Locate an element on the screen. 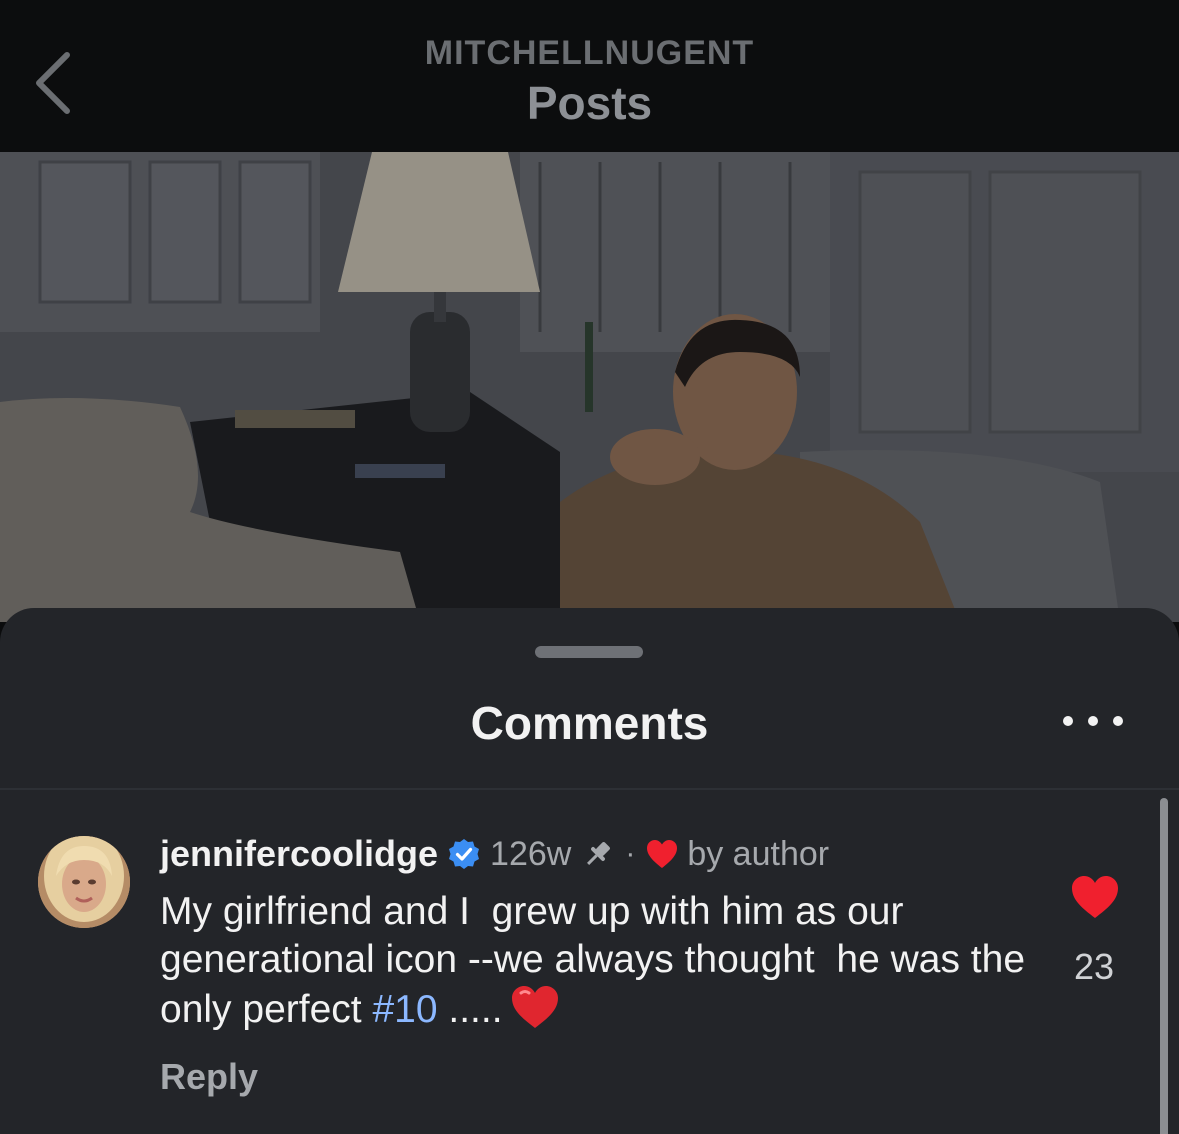 The image size is (1179, 1134). author-liked-heart-icon is located at coordinates (662, 854).